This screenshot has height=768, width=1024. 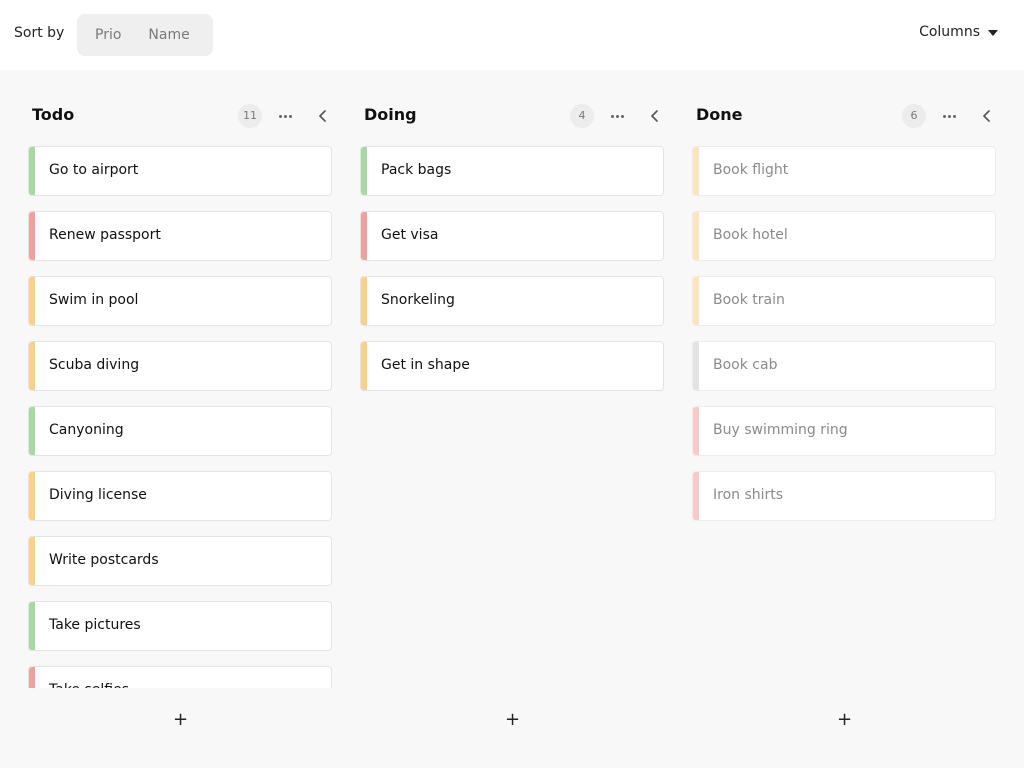 What do you see at coordinates (94, 300) in the screenshot?
I see `task-label: Swim in pool` at bounding box center [94, 300].